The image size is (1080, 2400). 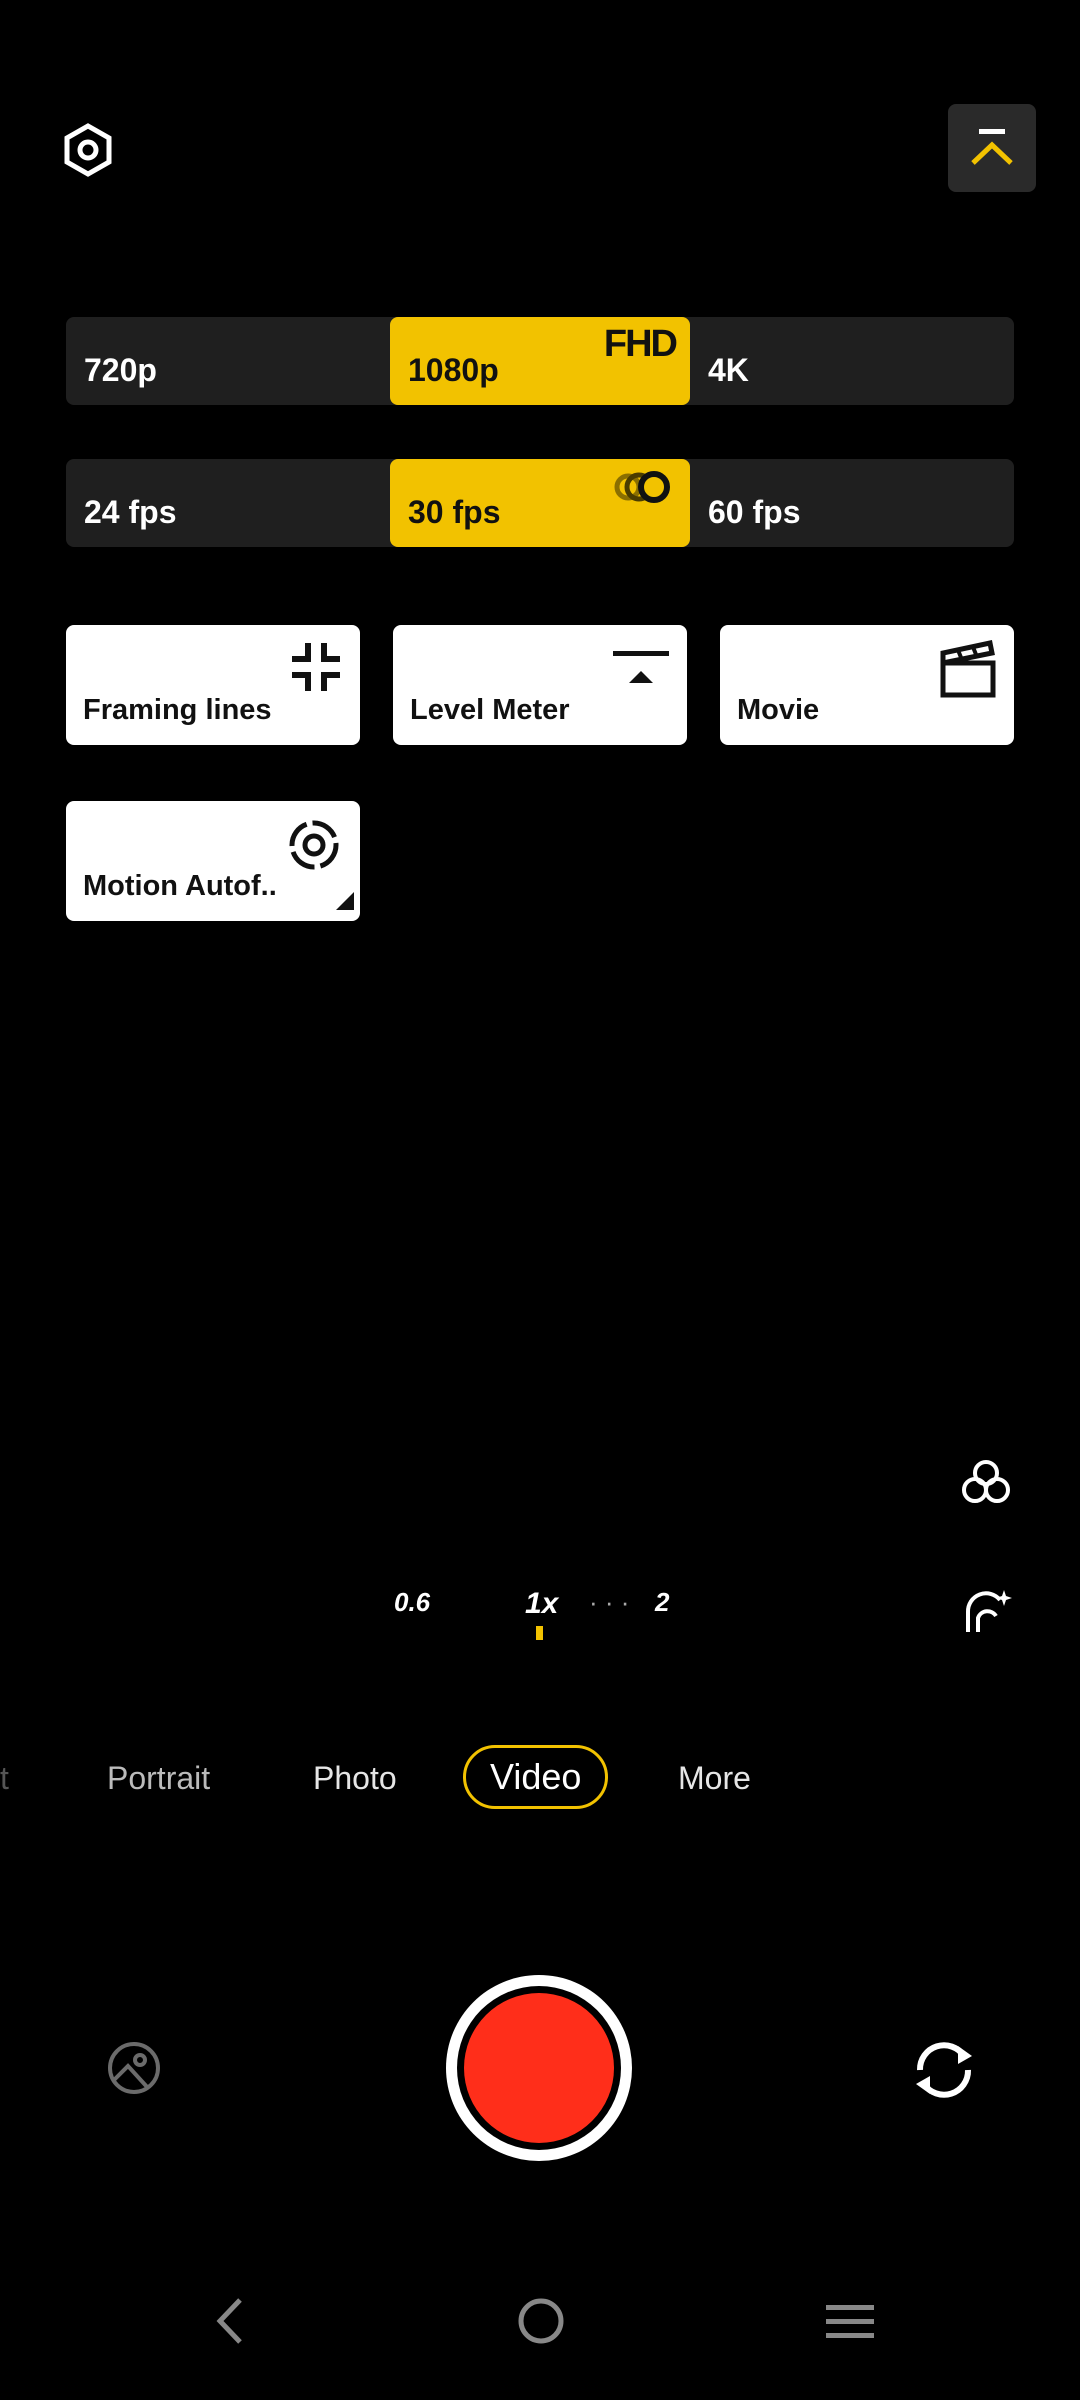 What do you see at coordinates (88, 150) in the screenshot?
I see `settings-icon` at bounding box center [88, 150].